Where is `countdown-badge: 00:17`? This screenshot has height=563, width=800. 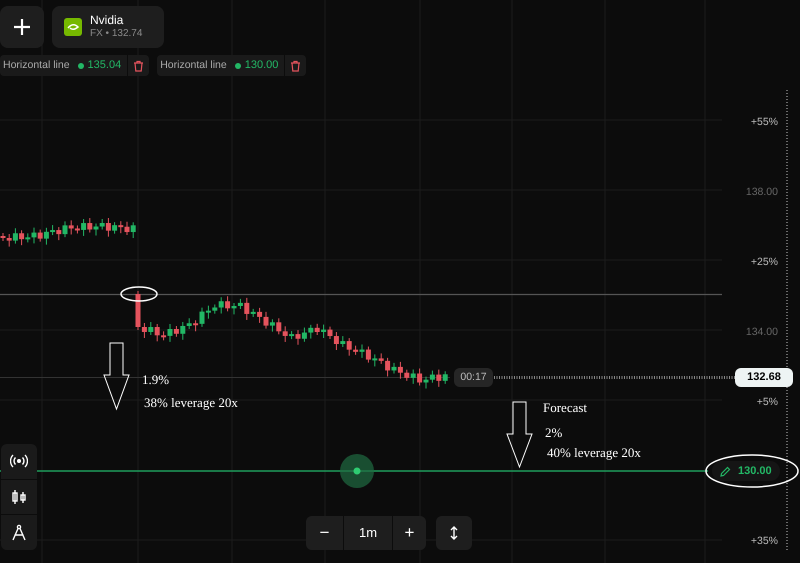 countdown-badge: 00:17 is located at coordinates (473, 377).